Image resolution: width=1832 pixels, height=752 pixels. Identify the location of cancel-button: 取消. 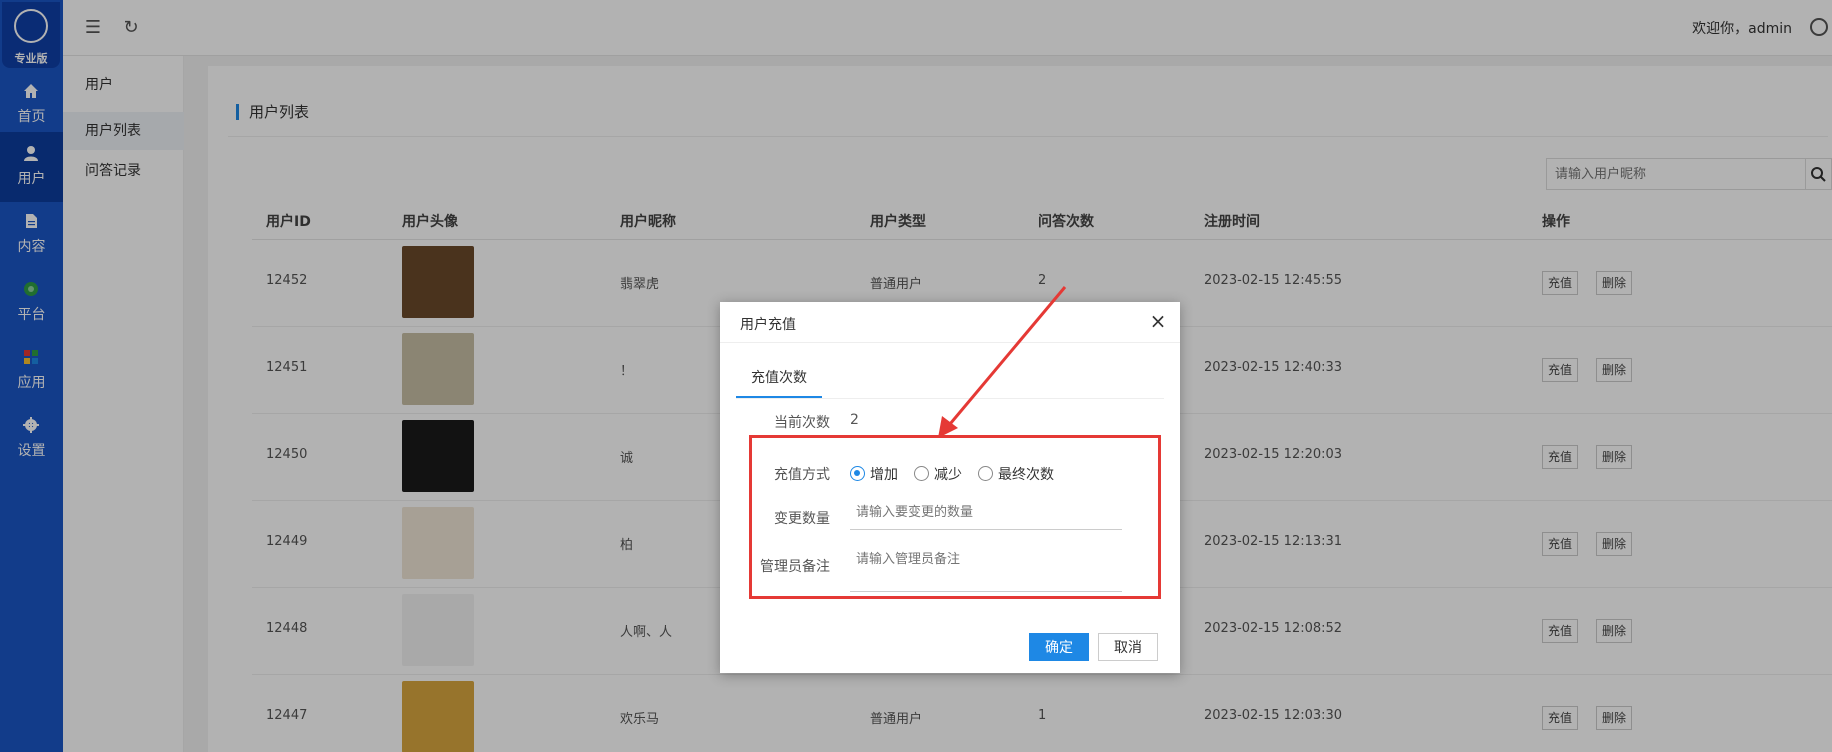
(1128, 647).